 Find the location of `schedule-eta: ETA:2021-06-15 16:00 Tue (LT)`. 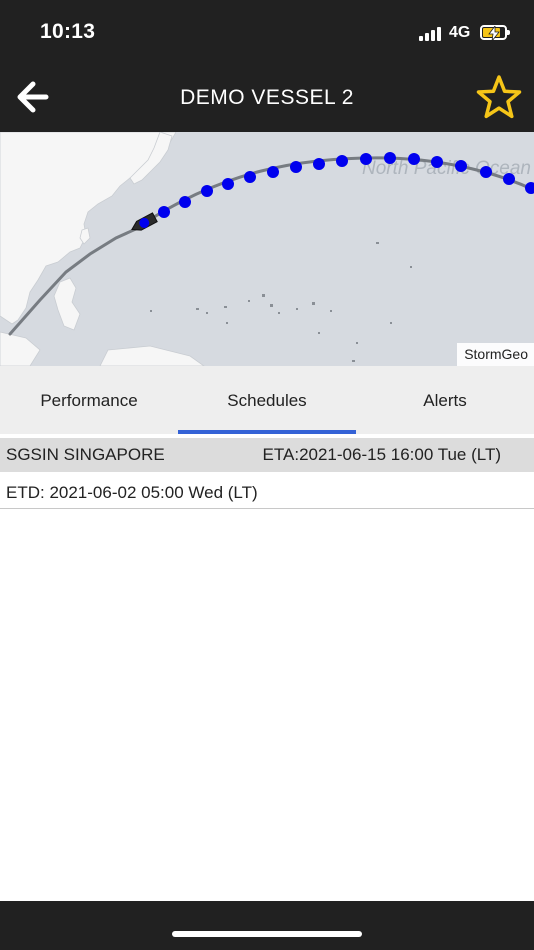

schedule-eta: ETA:2021-06-15 16:00 Tue (LT) is located at coordinates (381, 454).